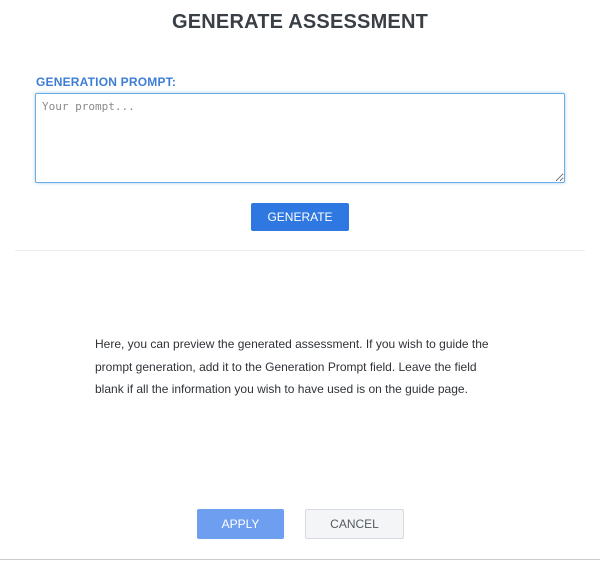 This screenshot has height=561, width=600. What do you see at coordinates (300, 22) in the screenshot?
I see `dialog-title: GENERATE ASSESSMENT` at bounding box center [300, 22].